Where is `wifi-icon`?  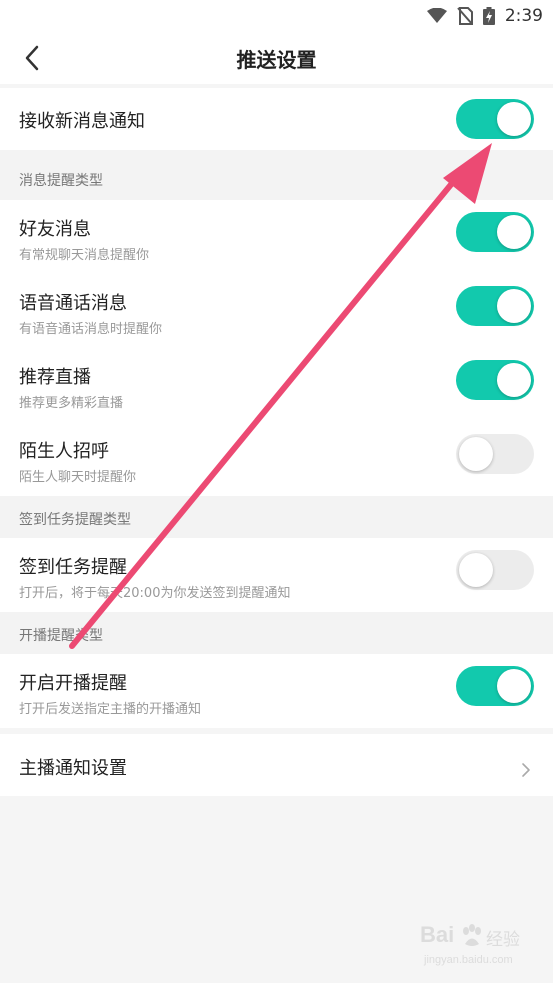
wifi-icon is located at coordinates (436, 15).